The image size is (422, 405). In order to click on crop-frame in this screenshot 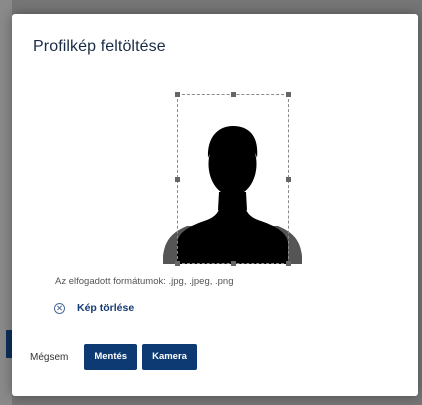, I will do `click(233, 179)`.